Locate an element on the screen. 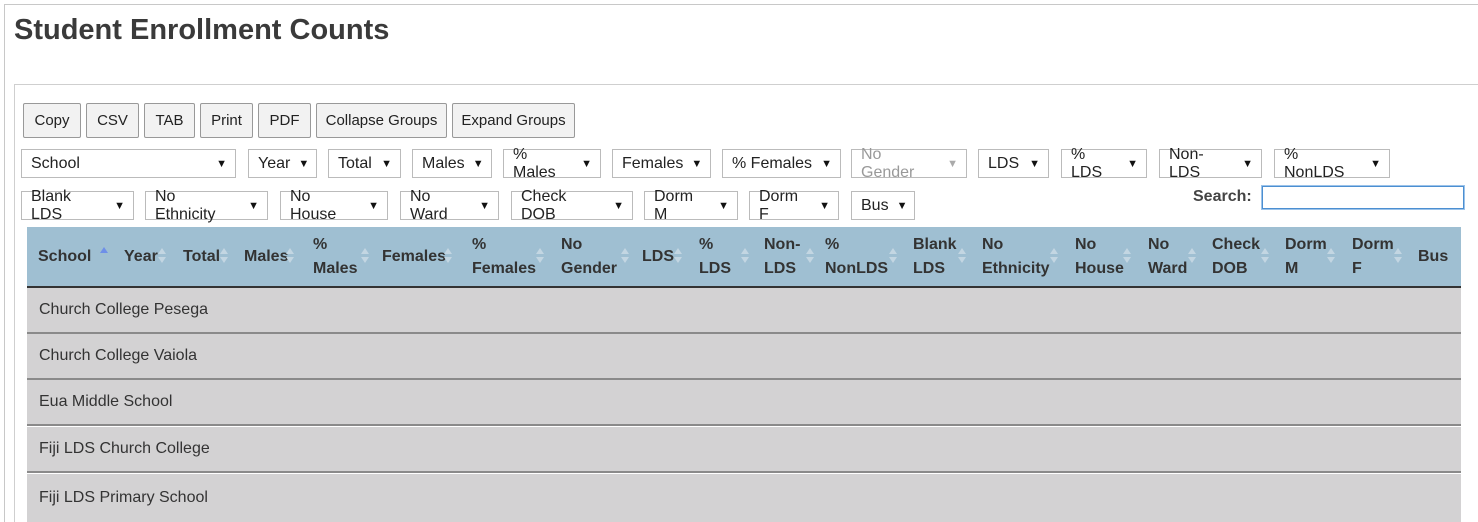  column-header-pct-males: % Males is located at coordinates (341, 256).